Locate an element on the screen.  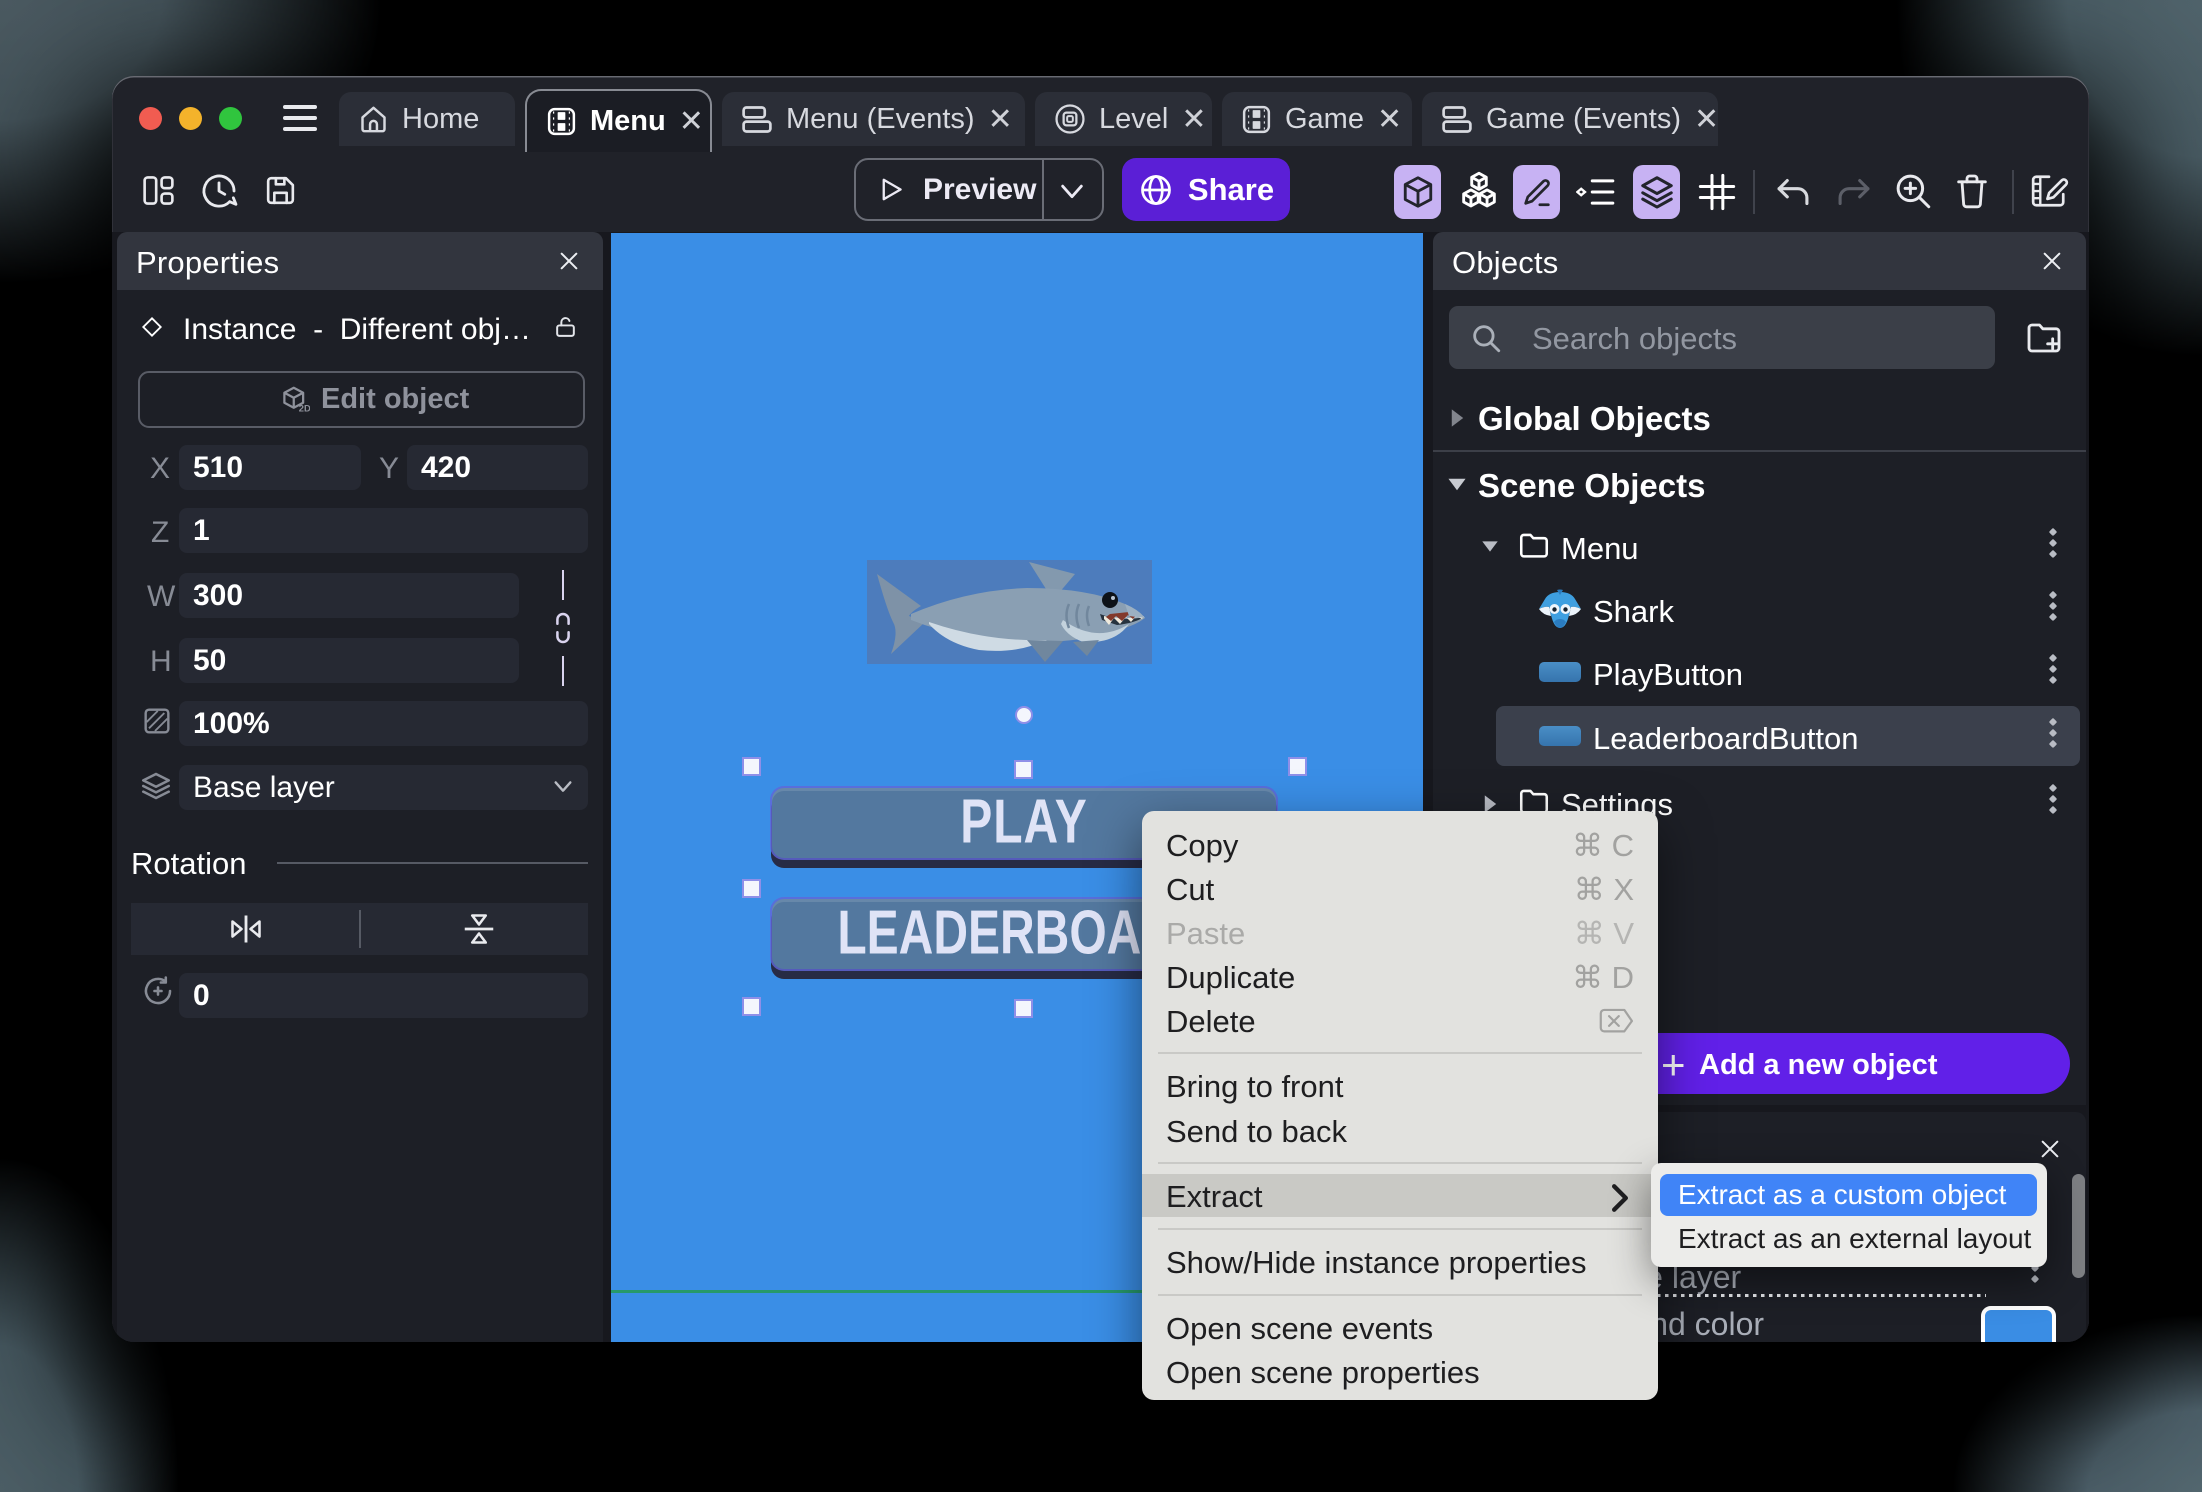
svg-text: 2D is located at coordinates (304, 409).